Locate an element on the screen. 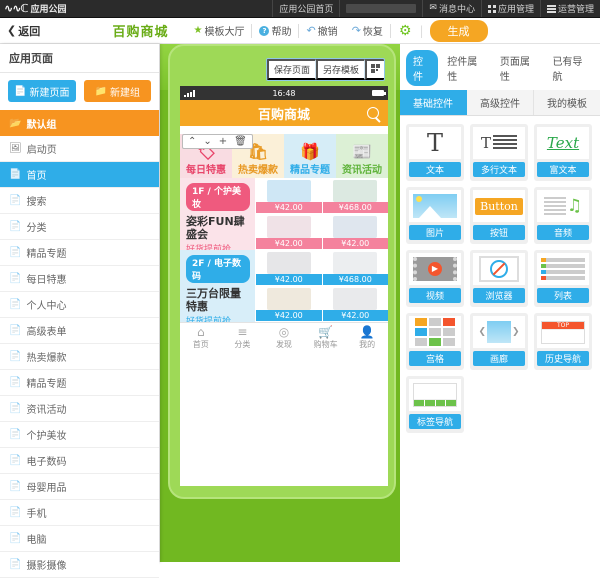 This screenshot has width=600, height=578. image-icon: 🖼 is located at coordinates (15, 148).